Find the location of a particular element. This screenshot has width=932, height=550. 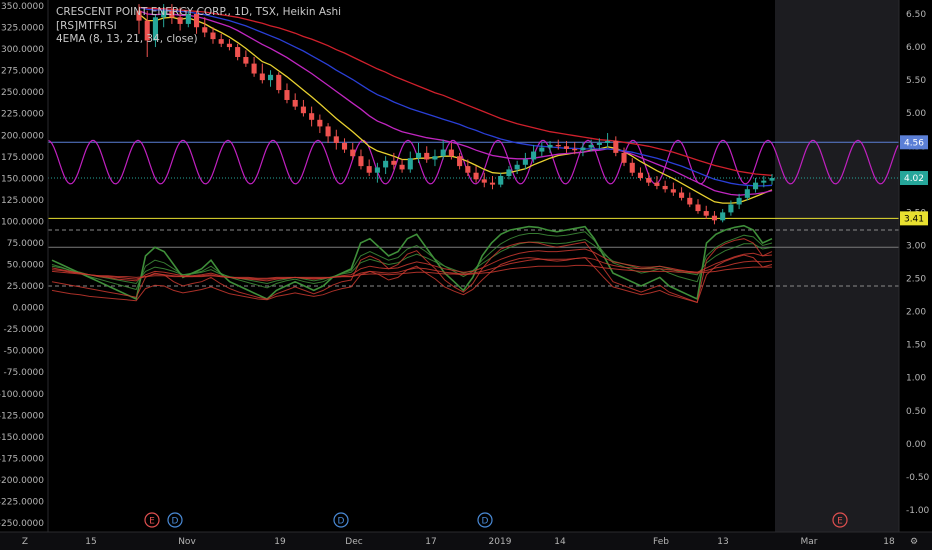

left-axis-tick: 275.0000 is located at coordinates (22, 72).